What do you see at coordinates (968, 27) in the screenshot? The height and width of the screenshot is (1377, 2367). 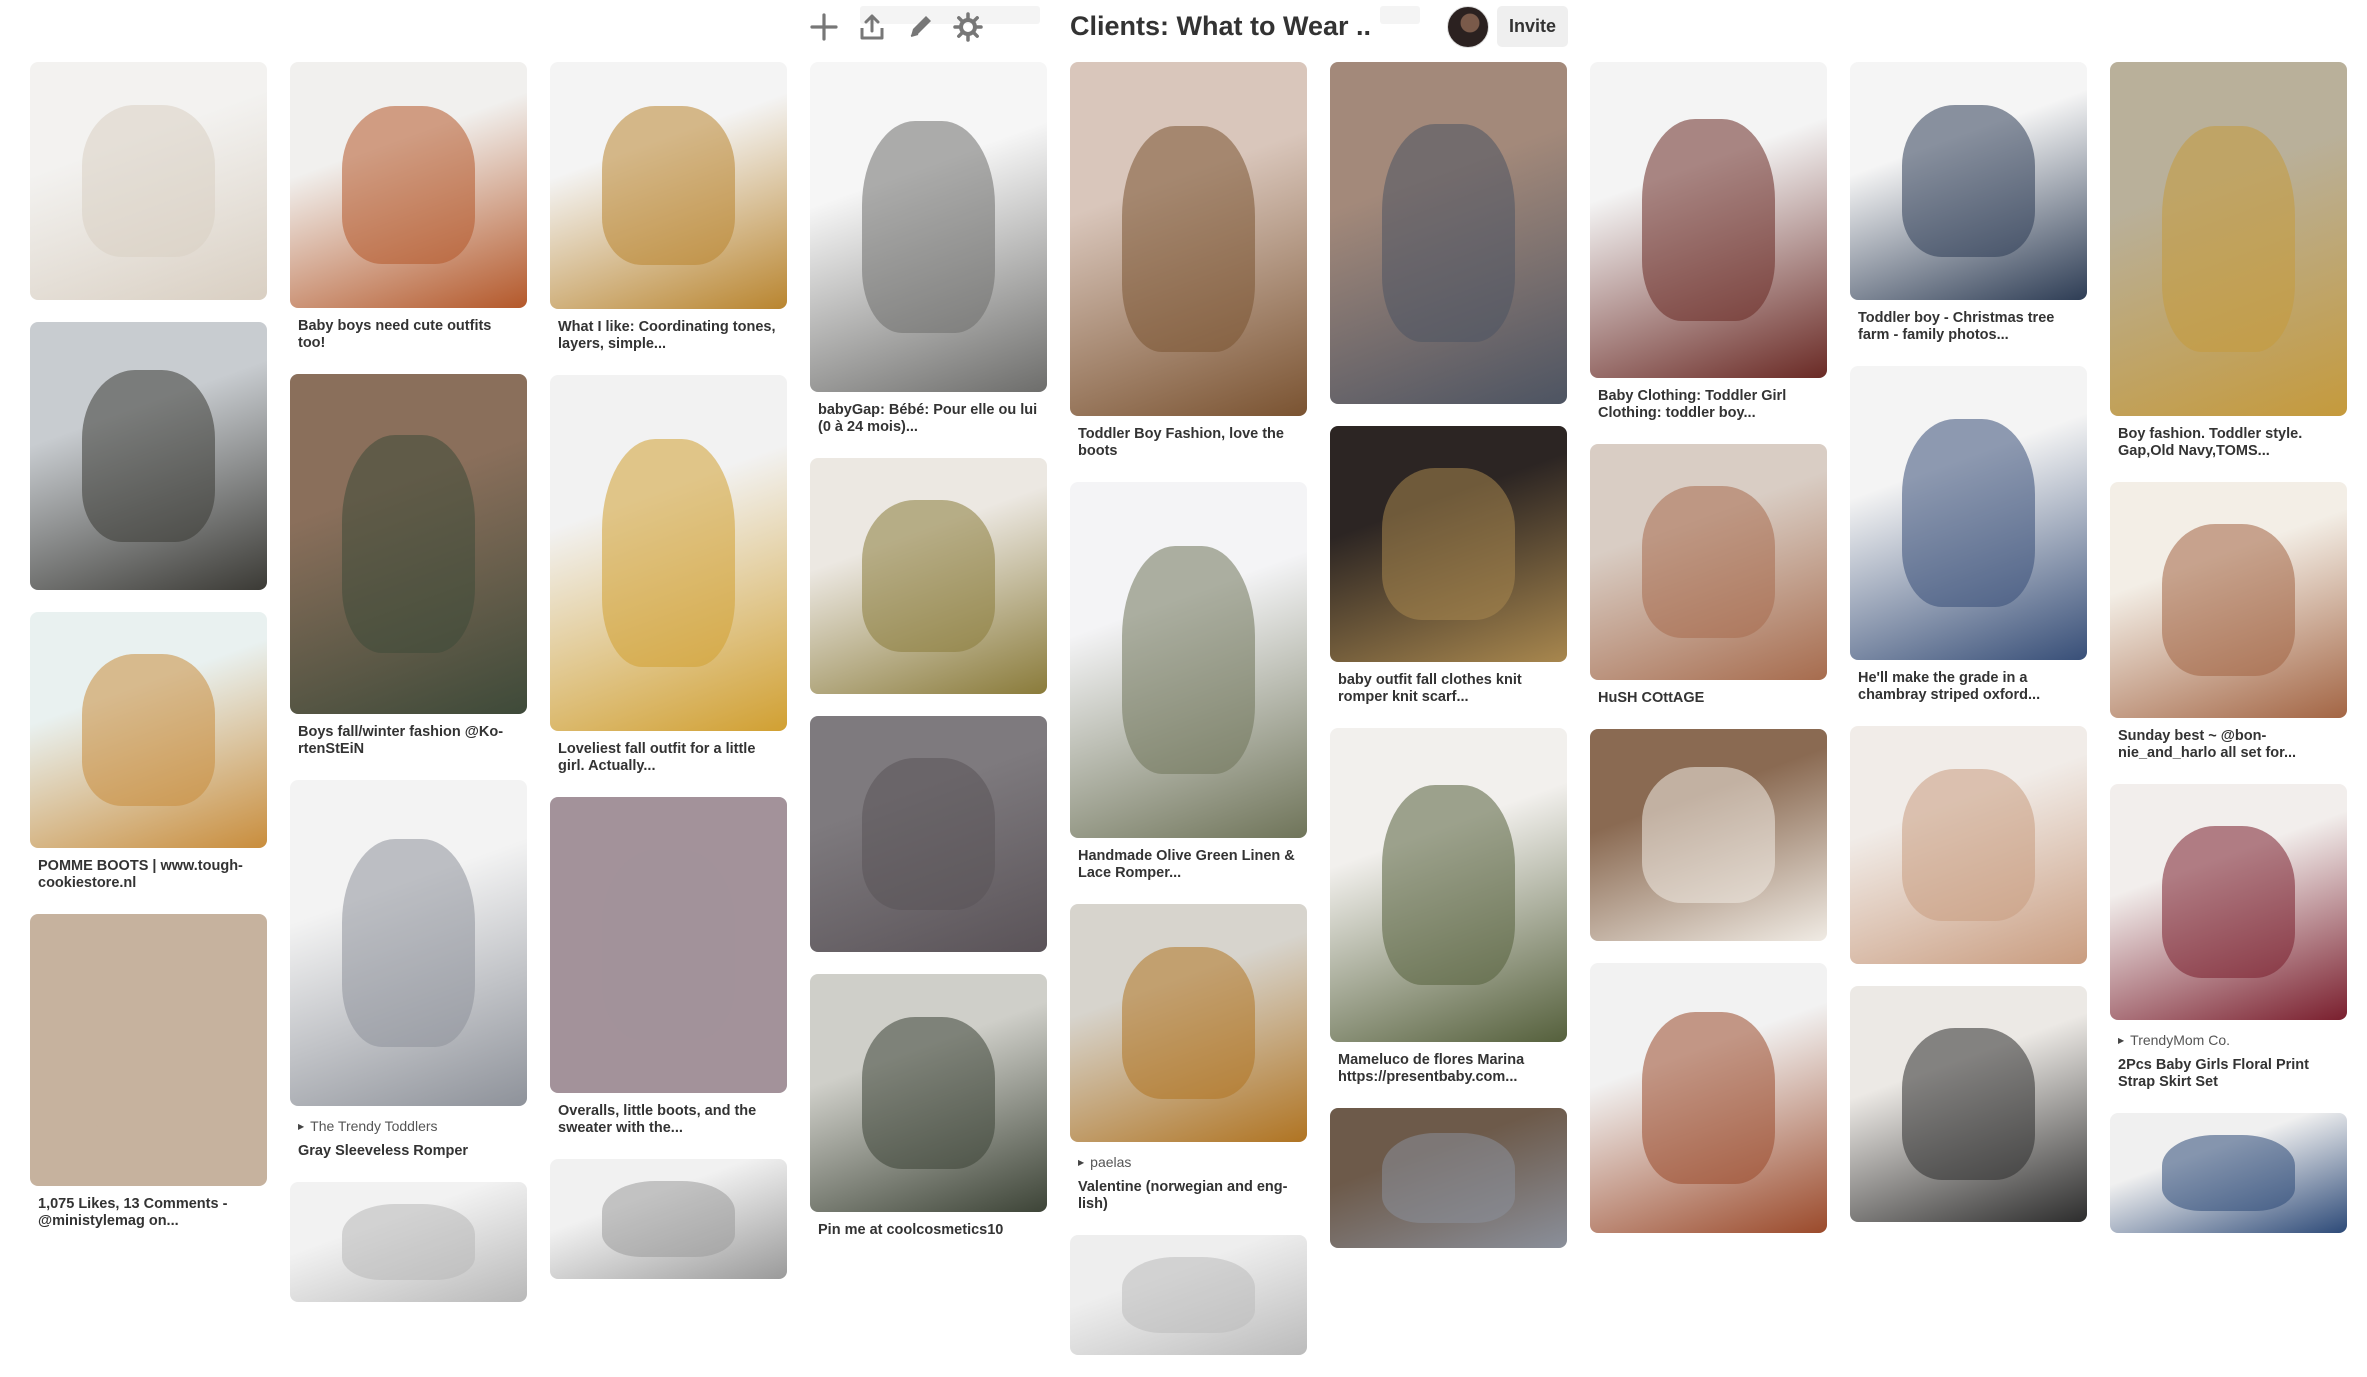 I see `gear-icon` at bounding box center [968, 27].